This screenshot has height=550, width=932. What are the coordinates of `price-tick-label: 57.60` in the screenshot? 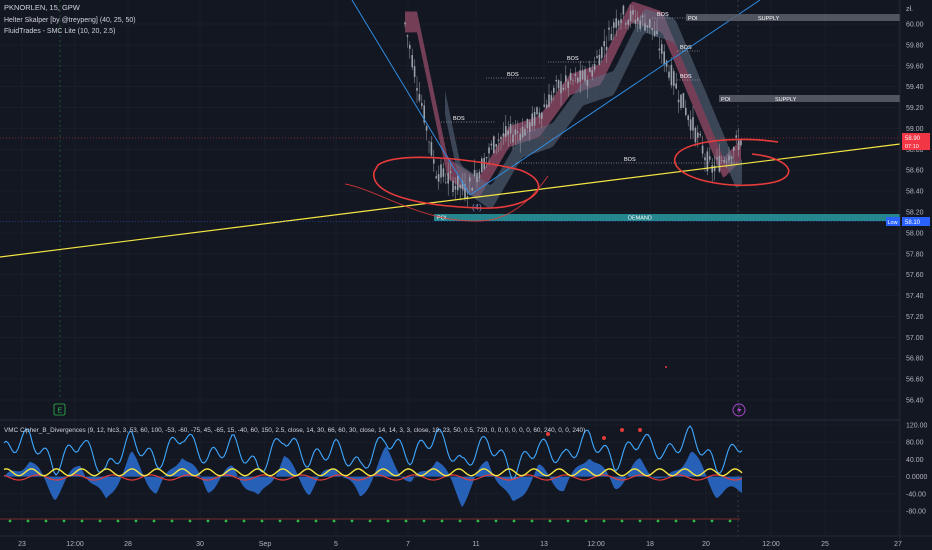 It's located at (915, 275).